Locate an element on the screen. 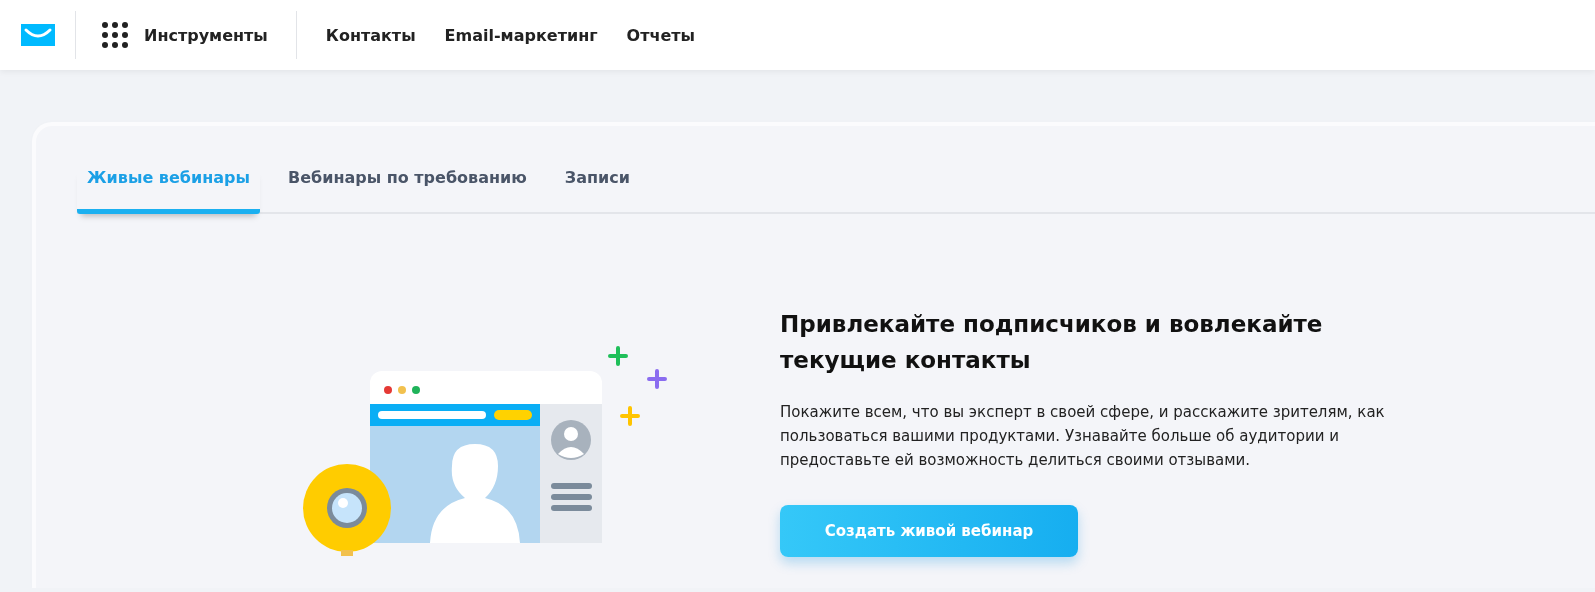 This screenshot has height=592, width=1595. nav-link: Контакты is located at coordinates (370, 35).